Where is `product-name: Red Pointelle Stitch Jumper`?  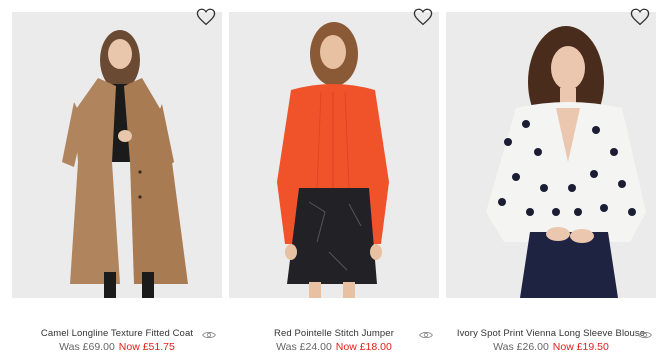
product-name: Red Pointelle Stitch Jumper is located at coordinates (334, 333).